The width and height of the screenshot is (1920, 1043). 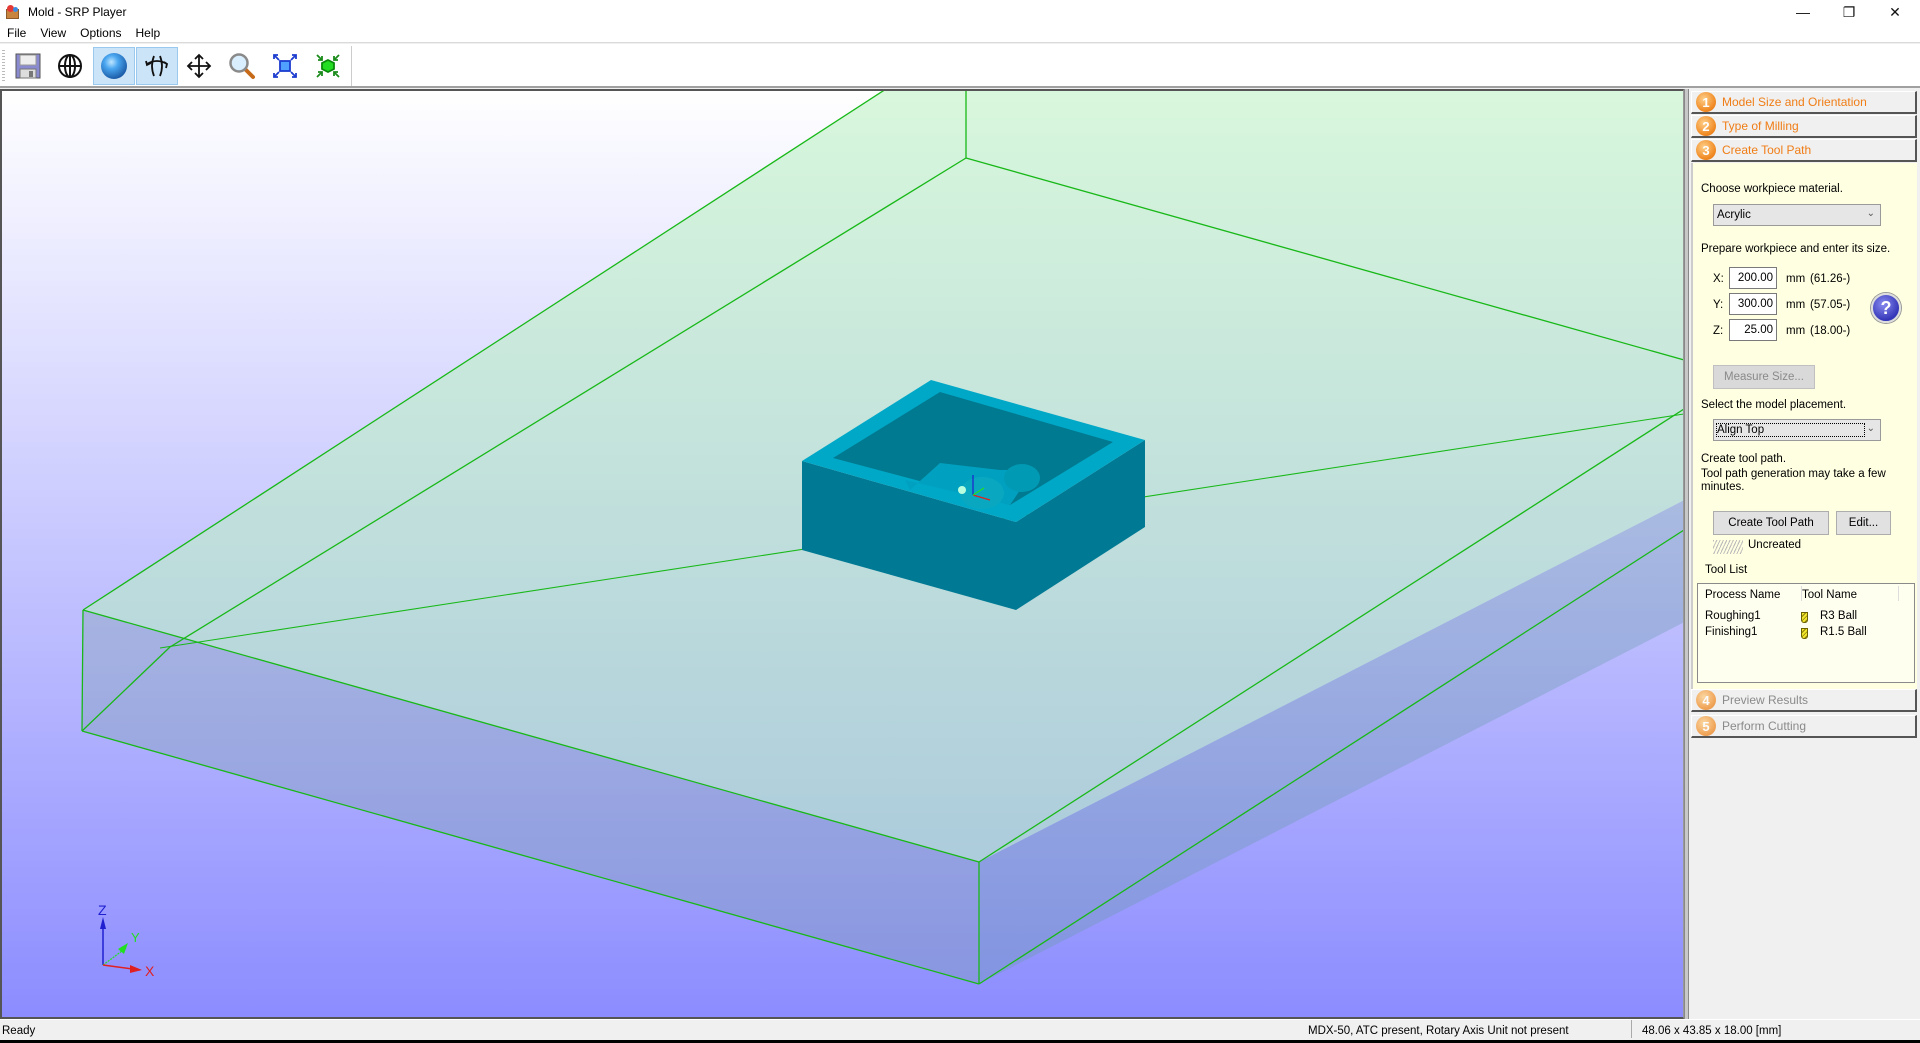 What do you see at coordinates (1742, 595) in the screenshot?
I see `column-process-name: Process Name` at bounding box center [1742, 595].